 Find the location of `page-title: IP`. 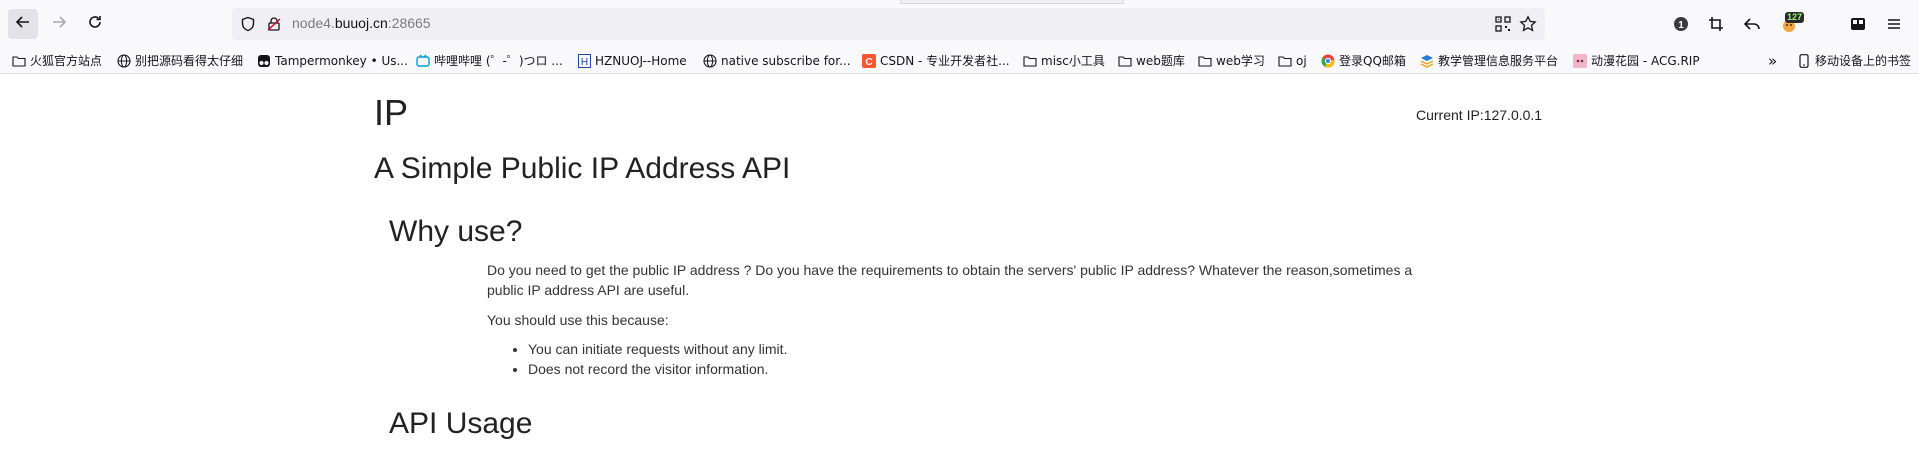

page-title: IP is located at coordinates (391, 112).